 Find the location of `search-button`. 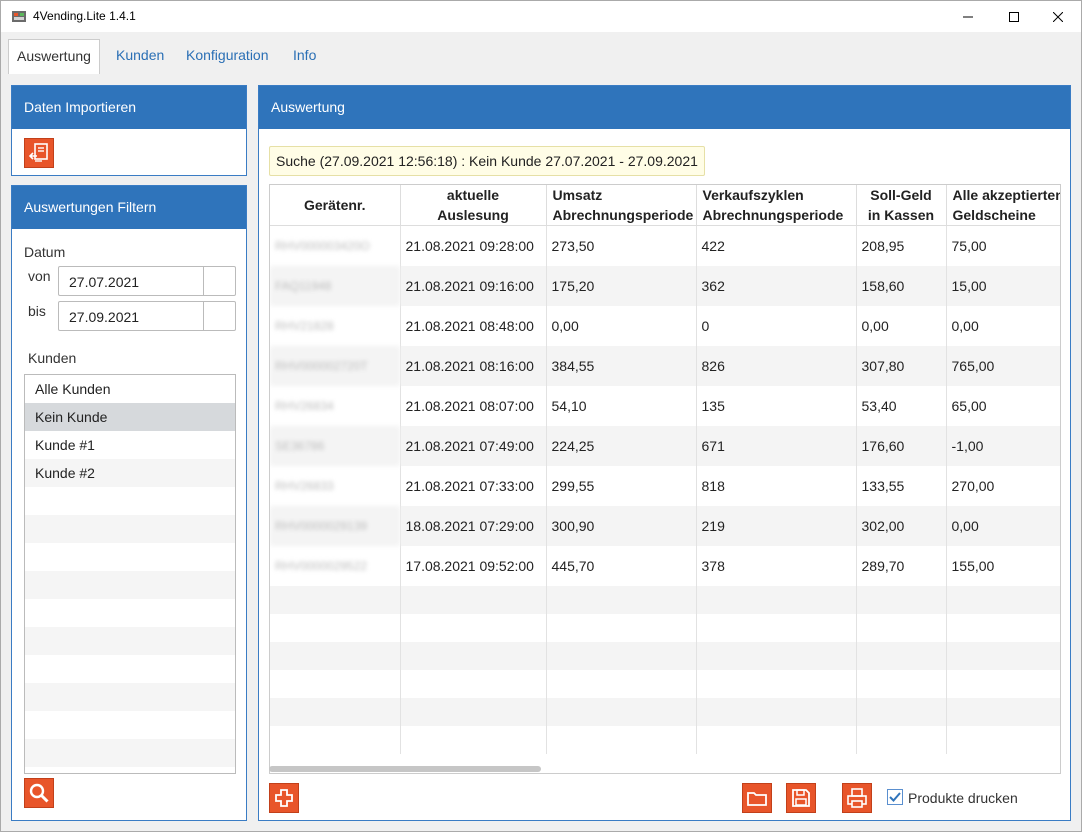

search-button is located at coordinates (39, 793).